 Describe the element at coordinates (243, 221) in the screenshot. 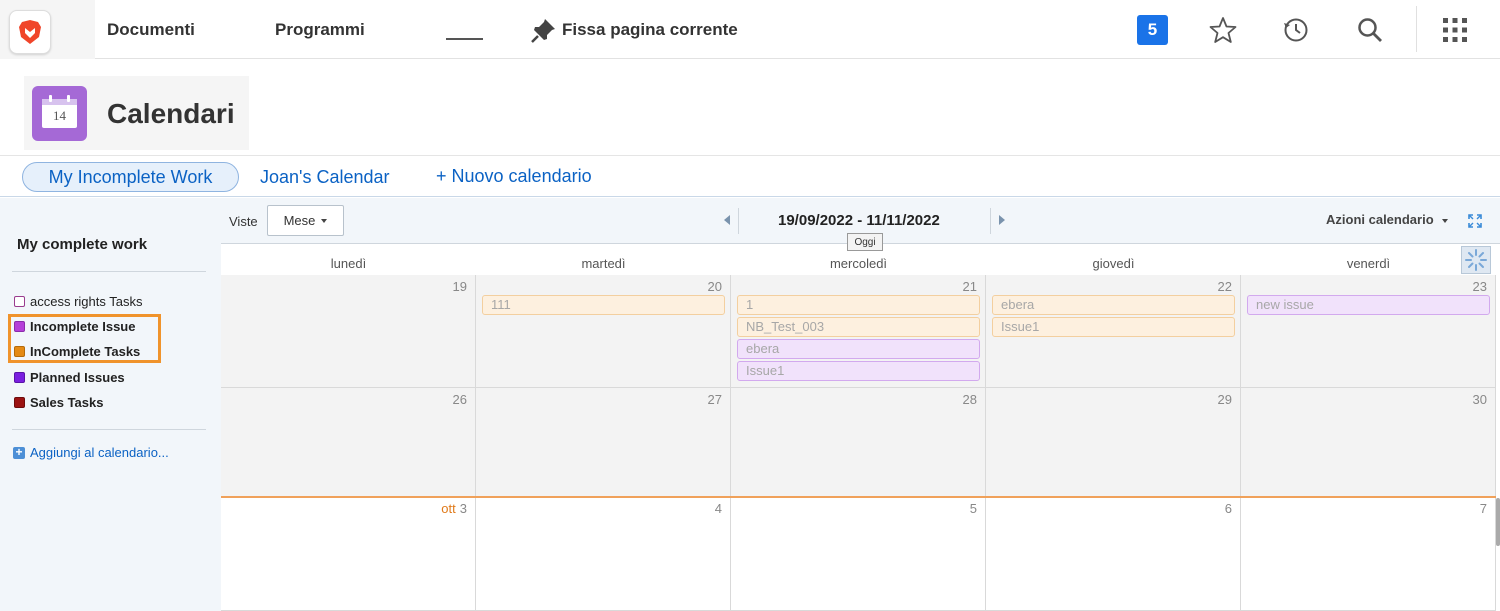

I see `views-label: Viste` at that location.